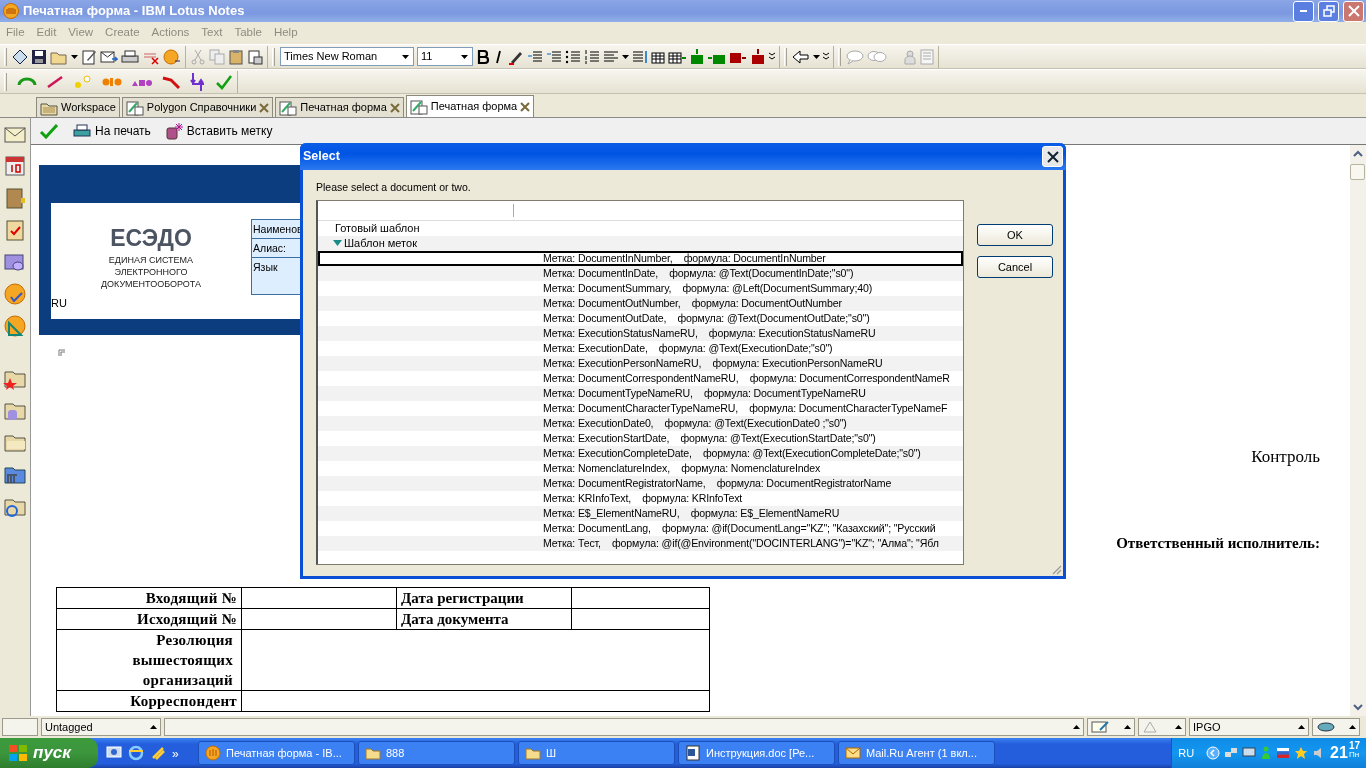  Describe the element at coordinates (877, 56) in the screenshot. I see `speech-bubbles-icon` at that location.